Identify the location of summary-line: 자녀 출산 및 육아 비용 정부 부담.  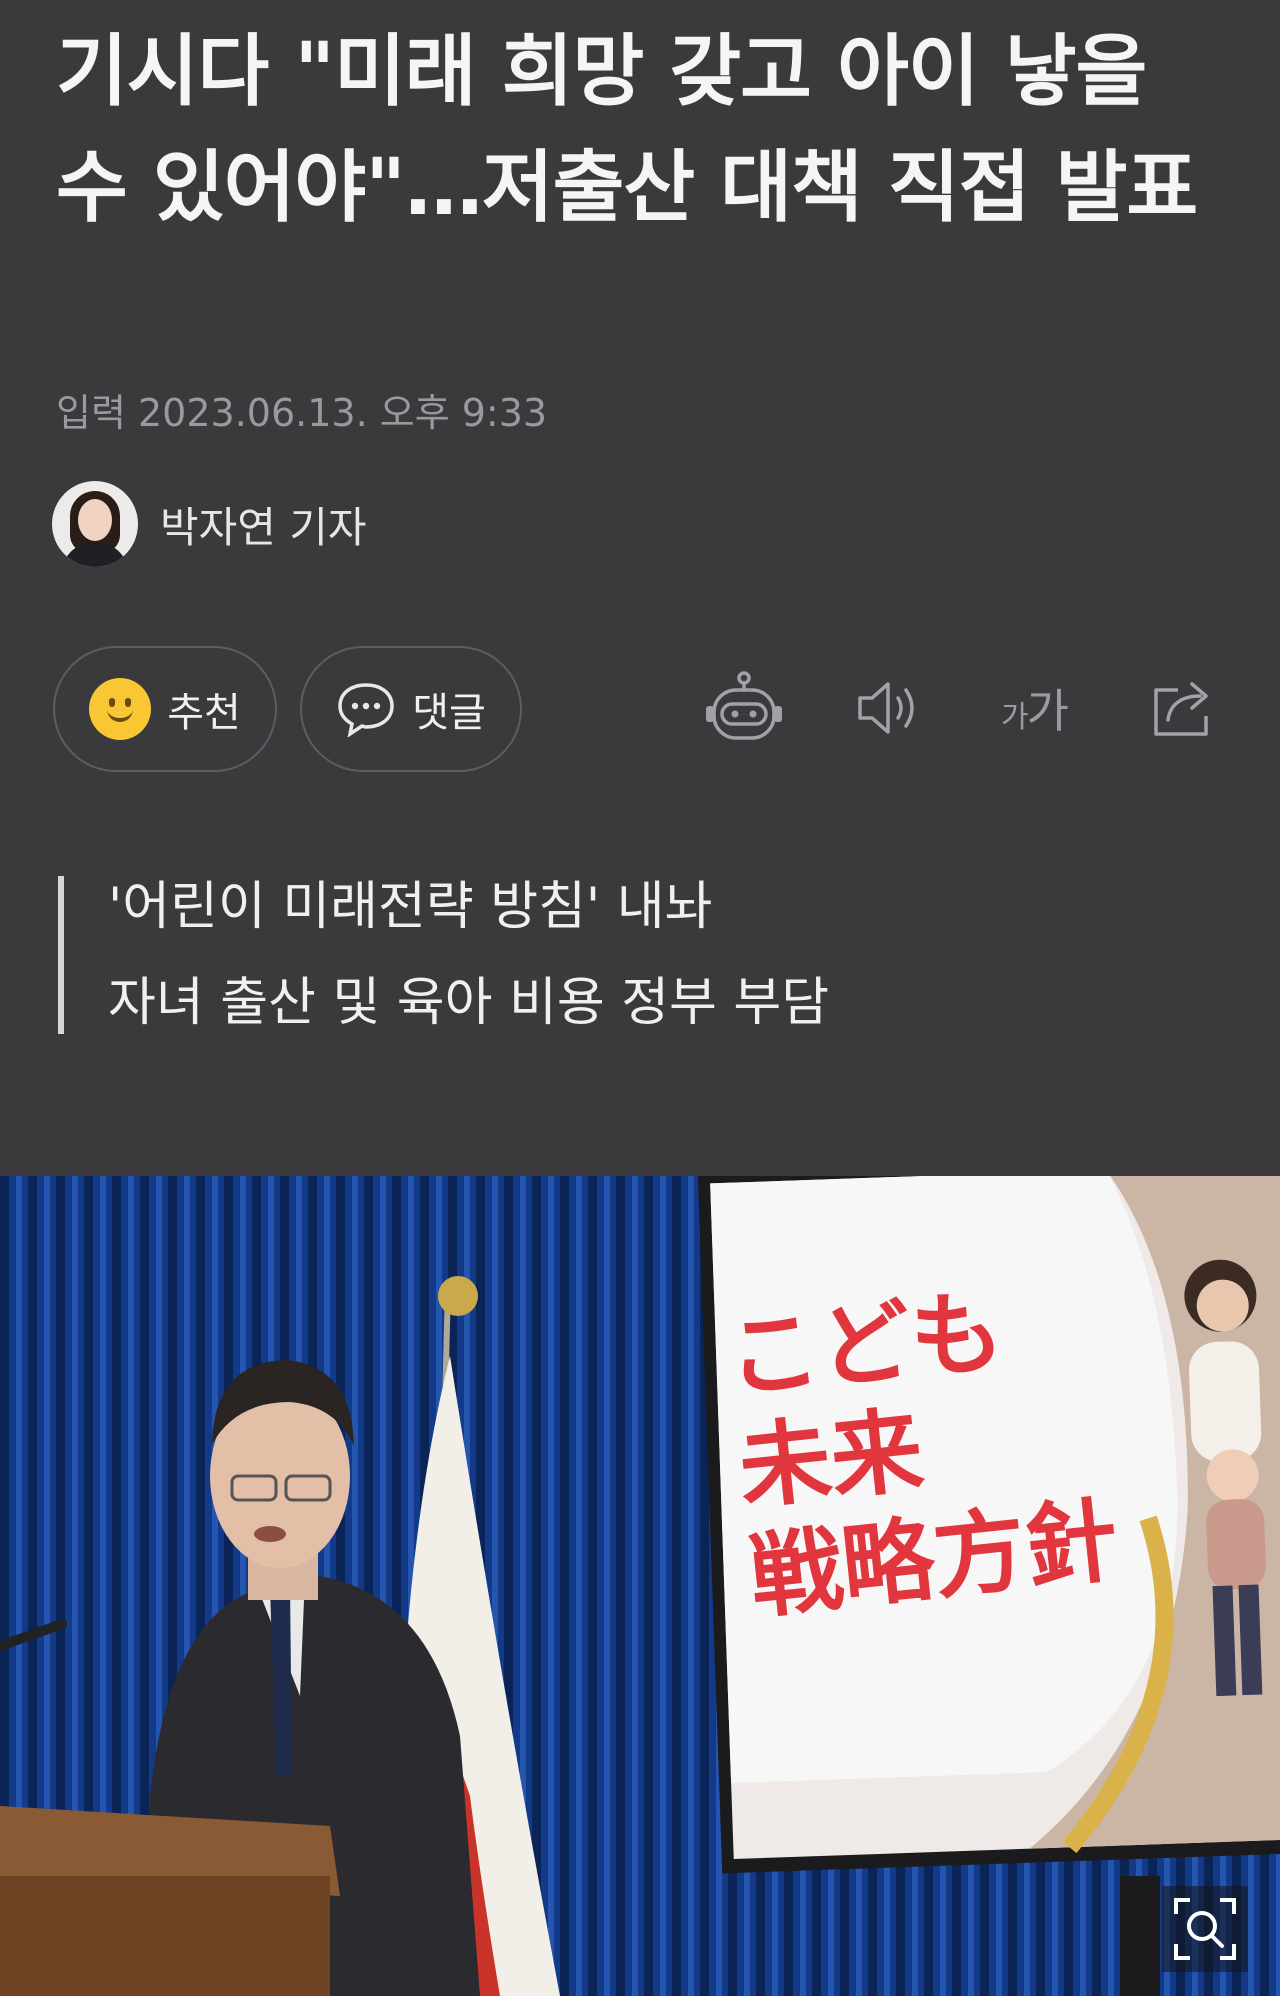
(469, 1003).